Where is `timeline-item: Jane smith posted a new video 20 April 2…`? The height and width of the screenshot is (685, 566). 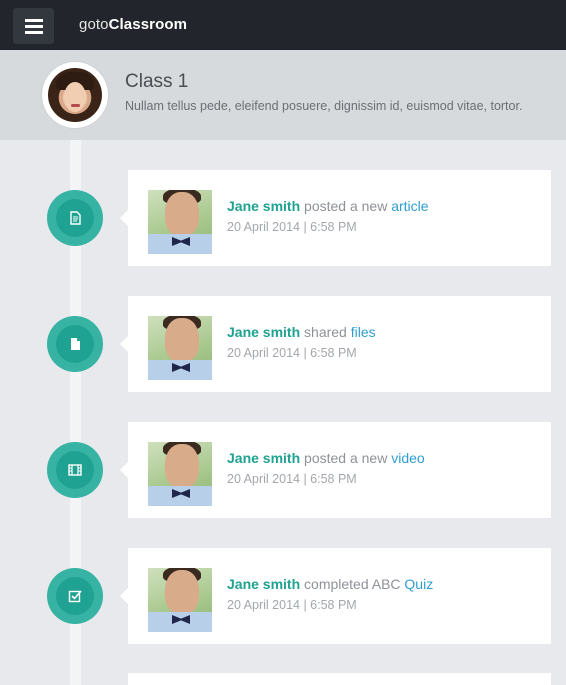
timeline-item: Jane smith posted a new video 20 April 2… is located at coordinates (283, 470).